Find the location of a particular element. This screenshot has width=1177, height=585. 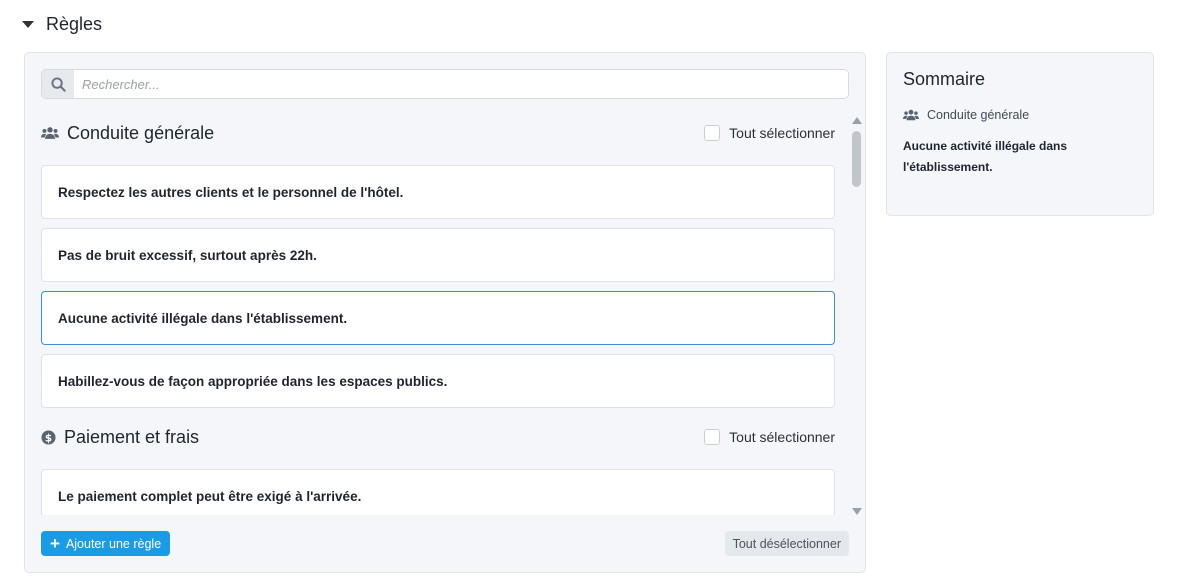

section-title: Règles is located at coordinates (74, 24).